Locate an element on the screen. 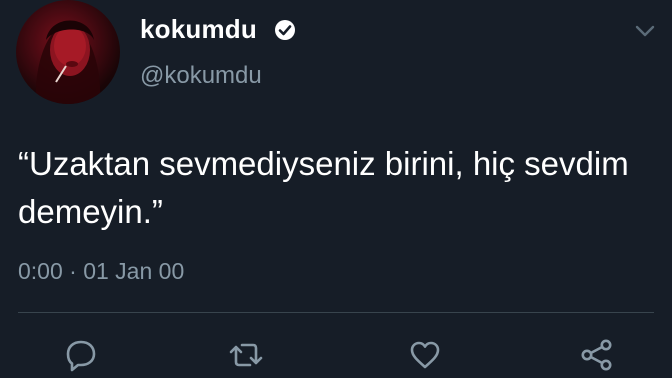 The width and height of the screenshot is (672, 378). avatar is located at coordinates (68, 52).